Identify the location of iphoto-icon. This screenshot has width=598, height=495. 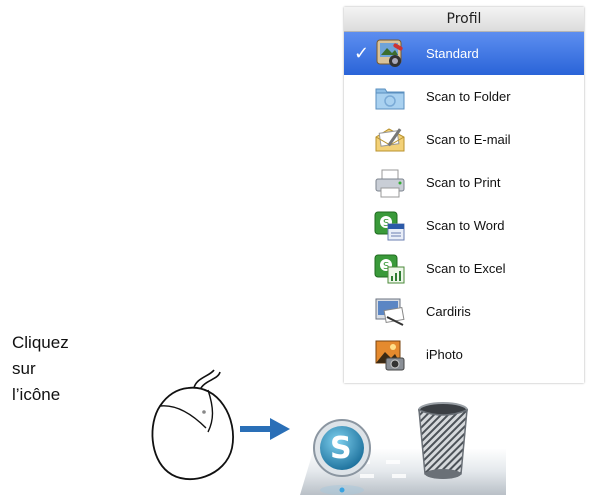
(390, 355).